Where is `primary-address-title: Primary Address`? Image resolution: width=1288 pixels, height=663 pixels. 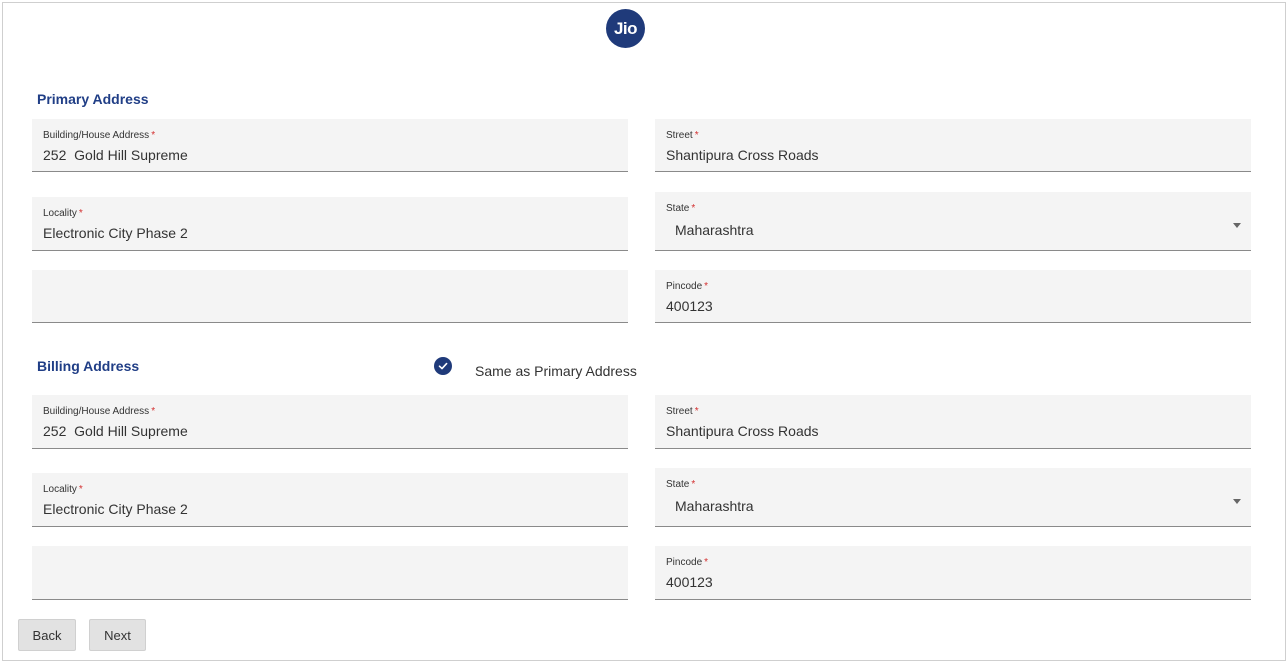 primary-address-title: Primary Address is located at coordinates (93, 99).